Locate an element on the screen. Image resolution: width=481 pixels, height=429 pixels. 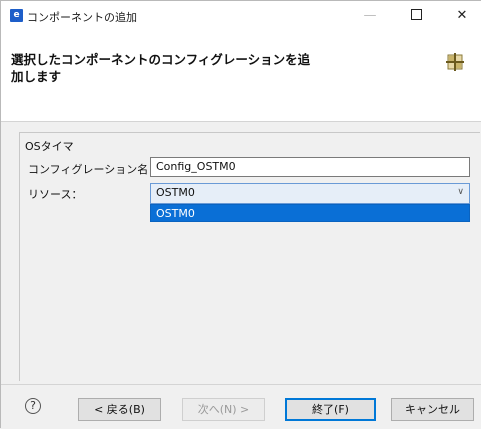
maximize-button is located at coordinates (416, 16).